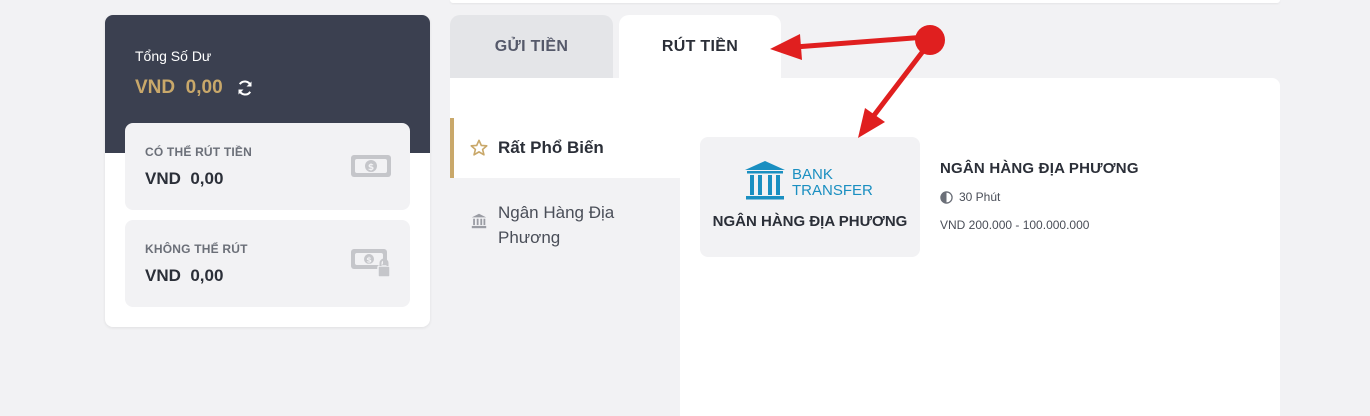  What do you see at coordinates (565, 267) in the screenshot?
I see `method-category-menu: Rất Phổ Biến Ngân Hàng Địa Phương` at bounding box center [565, 267].